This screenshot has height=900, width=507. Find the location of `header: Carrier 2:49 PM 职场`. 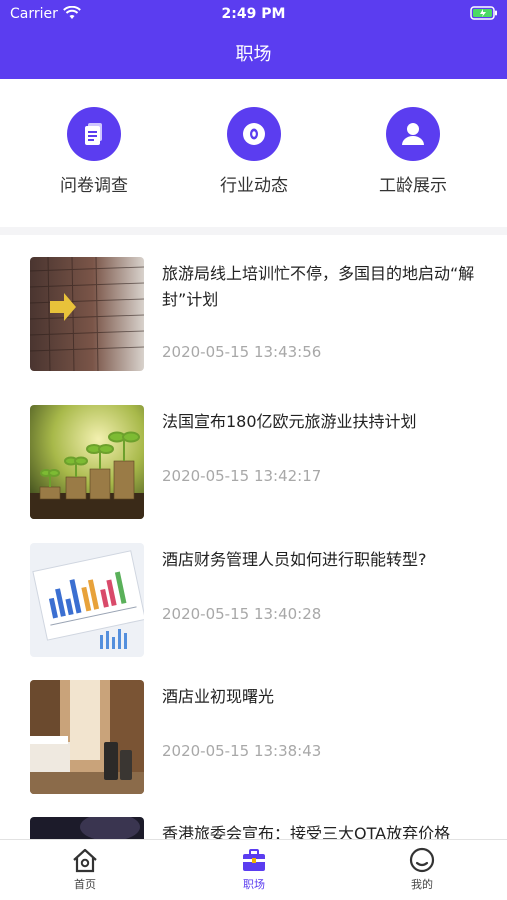

header: Carrier 2:49 PM 职场 is located at coordinates (253, 39).